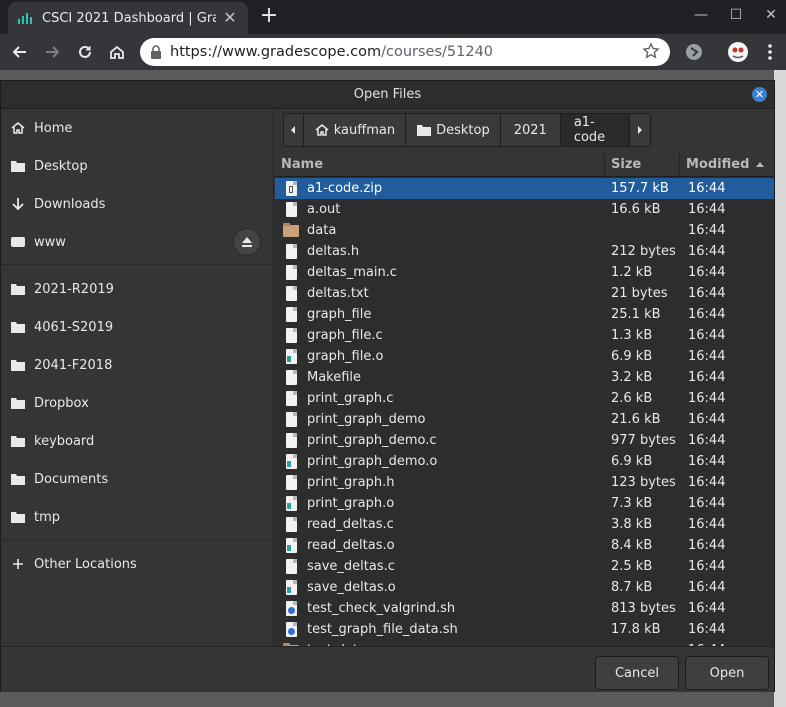  What do you see at coordinates (137, 264) in the screenshot?
I see `sidebar-divider` at bounding box center [137, 264].